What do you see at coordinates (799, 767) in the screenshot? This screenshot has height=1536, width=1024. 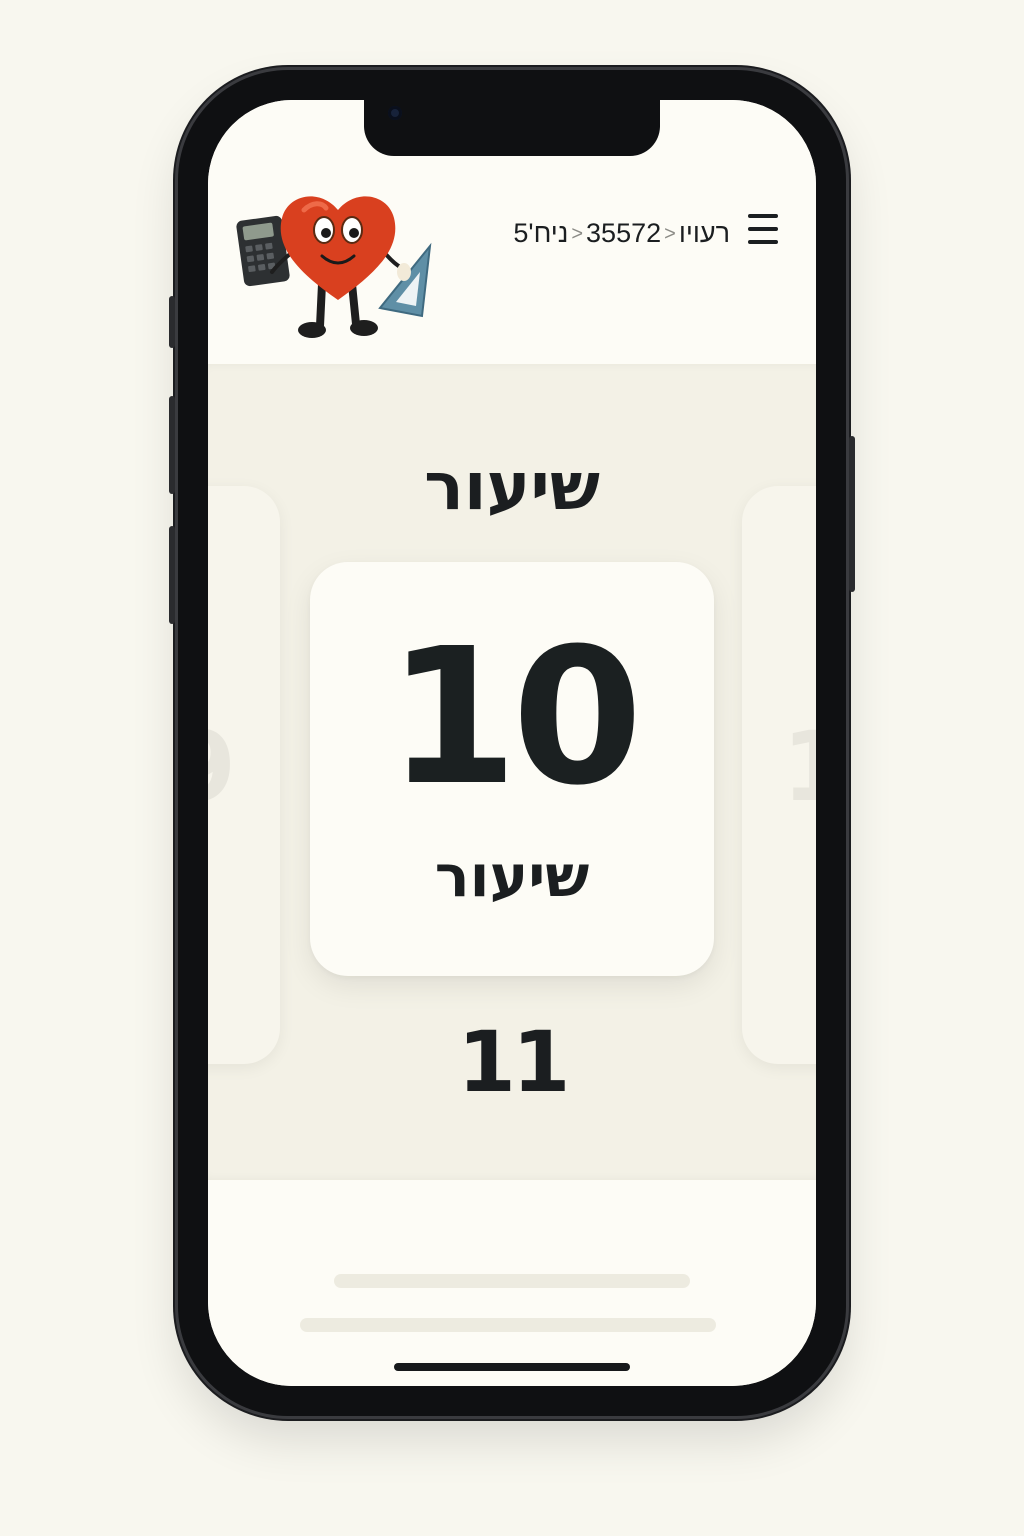 I see `next-lesson-ghost: 1` at bounding box center [799, 767].